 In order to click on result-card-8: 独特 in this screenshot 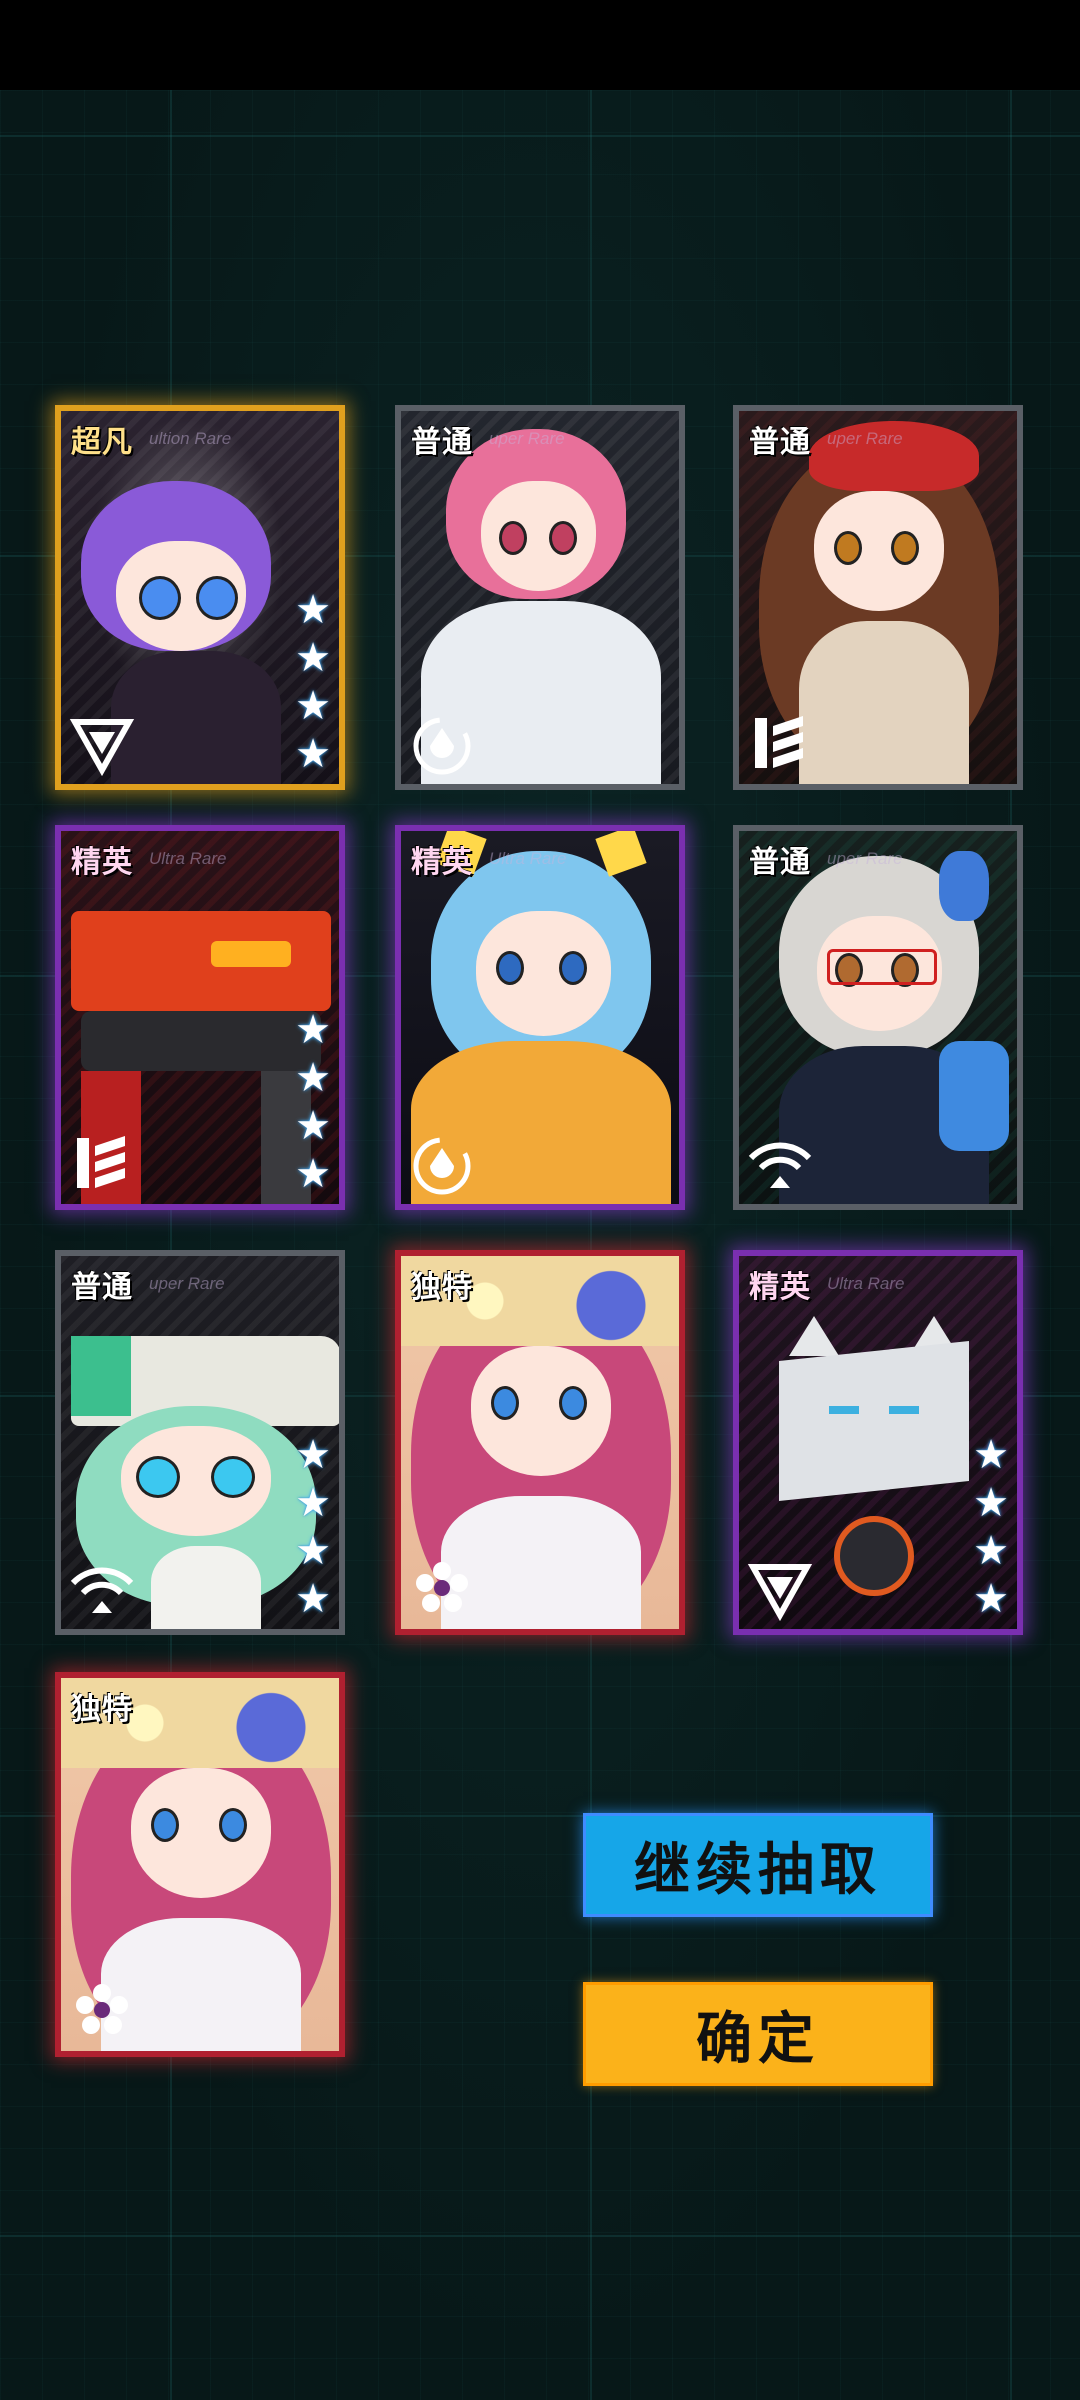, I will do `click(540, 1442)`.